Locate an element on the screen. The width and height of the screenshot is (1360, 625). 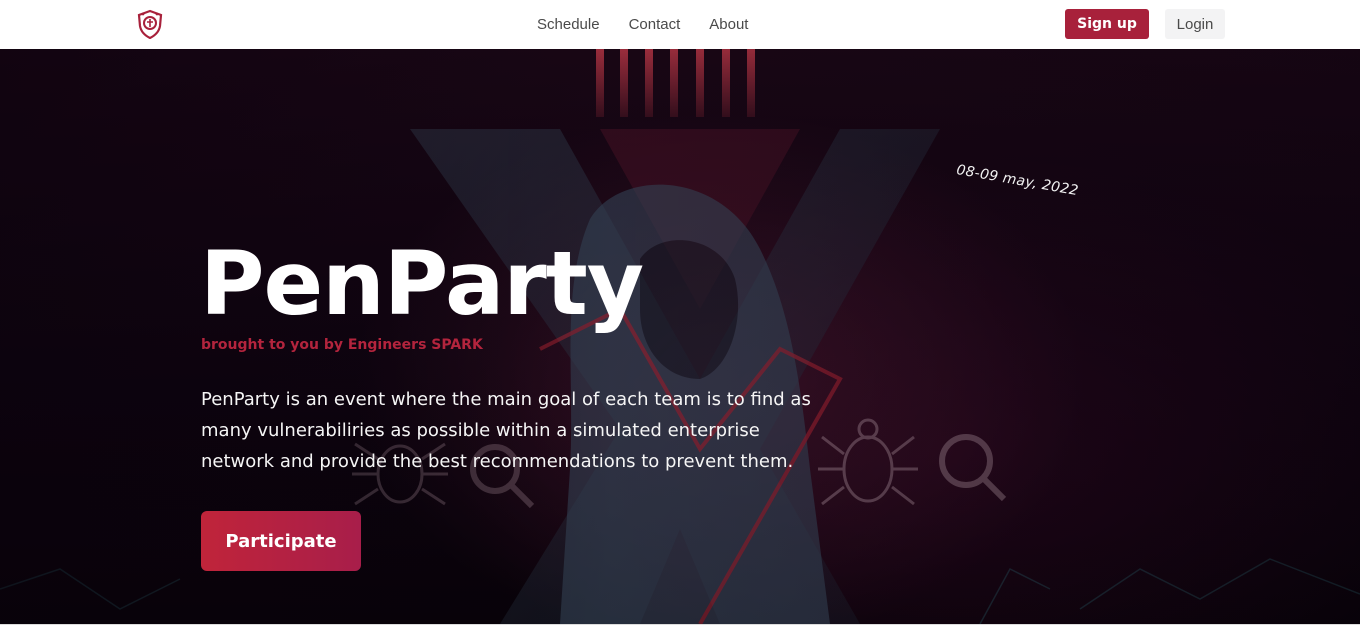
shield-logo-icon is located at coordinates (150, 24).